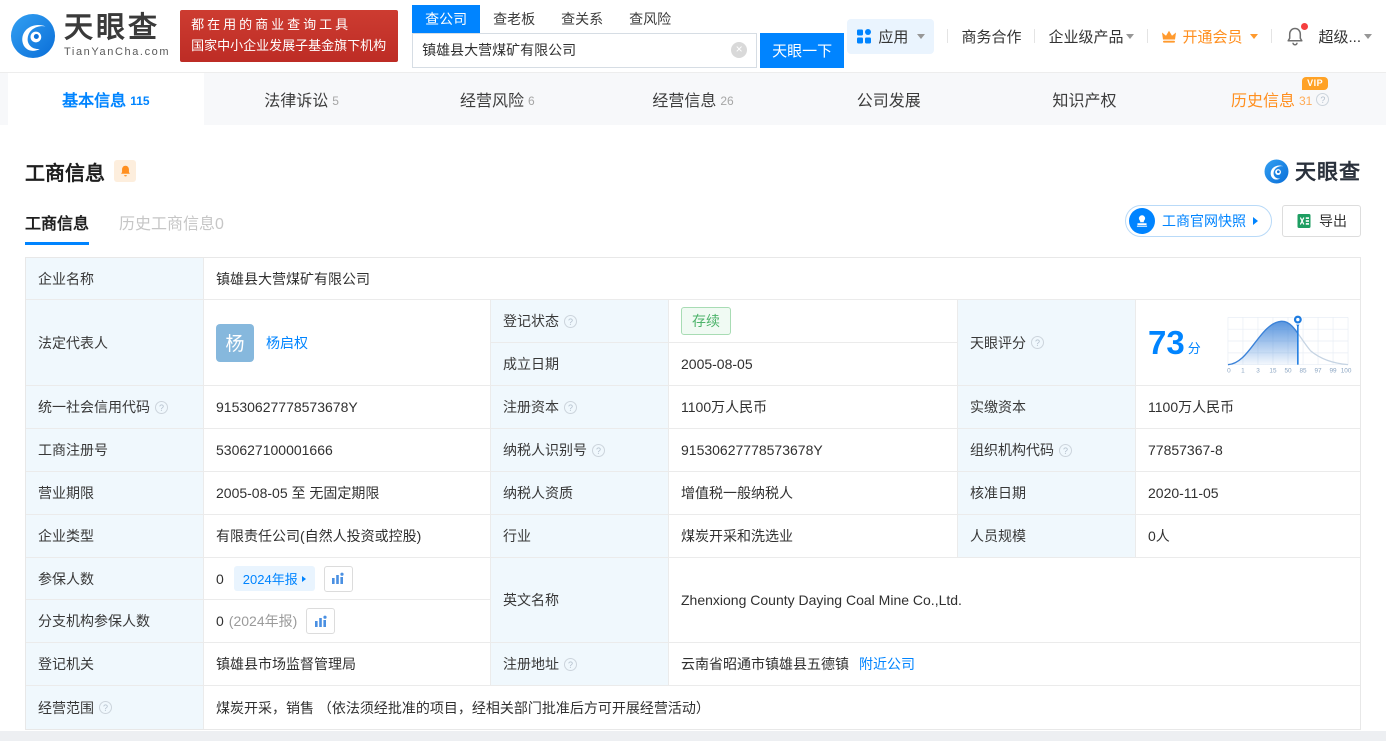 This screenshot has width=1386, height=741. What do you see at coordinates (1289, 370) in the screenshot?
I see `score-axis-ticks: 0 1 3 15 50 85 97 99 100` at bounding box center [1289, 370].